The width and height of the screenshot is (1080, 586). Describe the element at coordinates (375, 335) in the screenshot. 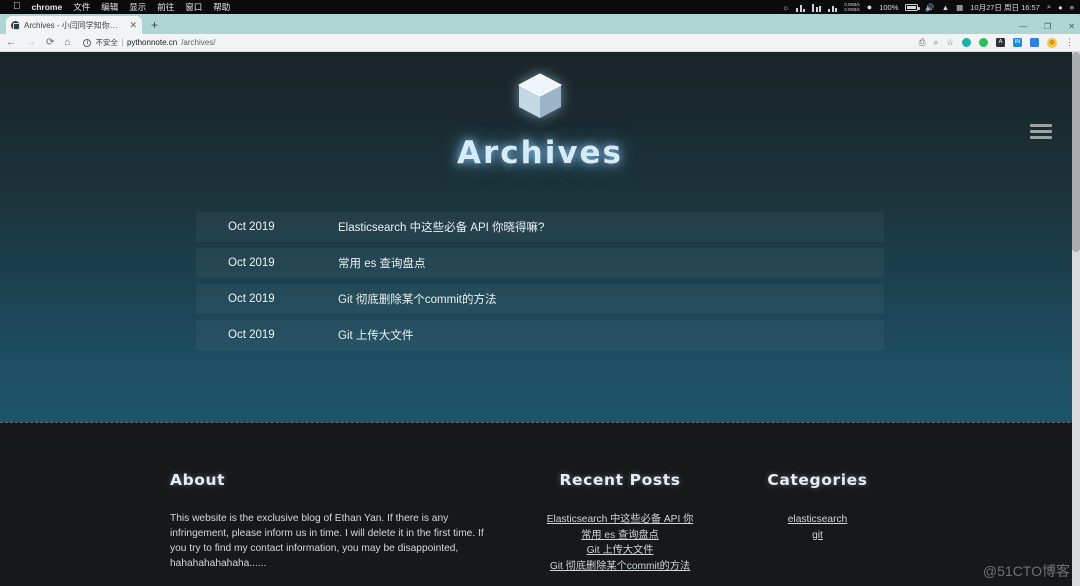

I see `archive-title-link: Git 上传大文件` at that location.